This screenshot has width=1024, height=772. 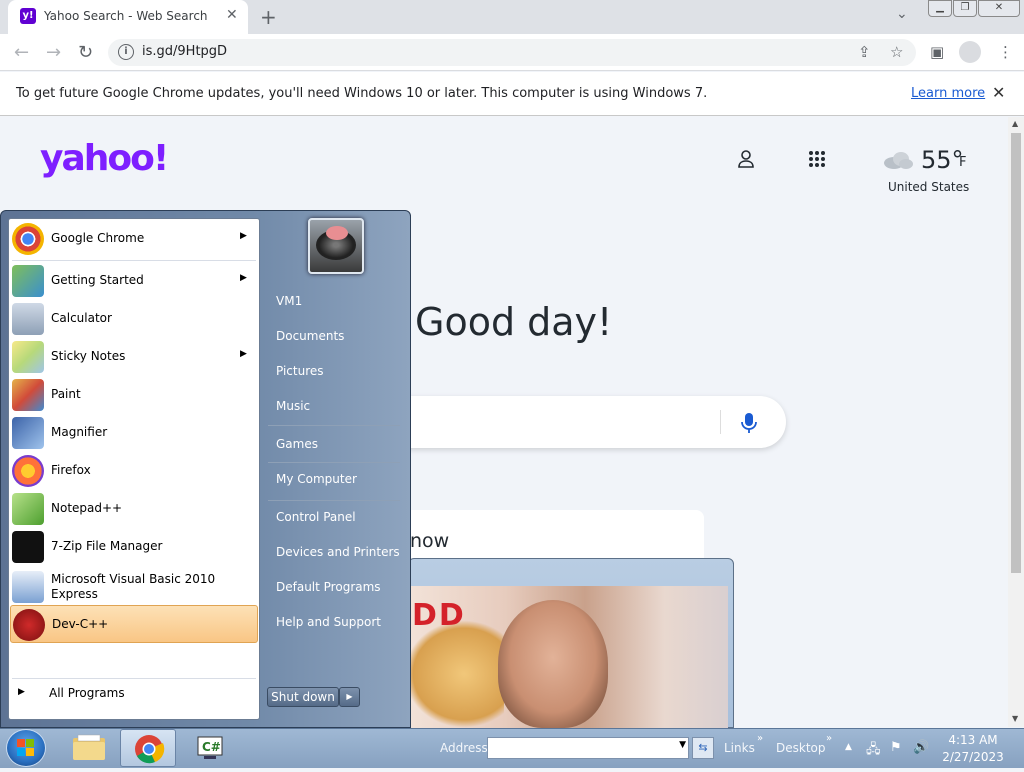 What do you see at coordinates (1015, 718) in the screenshot?
I see `scroll-down-icon: ▼` at bounding box center [1015, 718].